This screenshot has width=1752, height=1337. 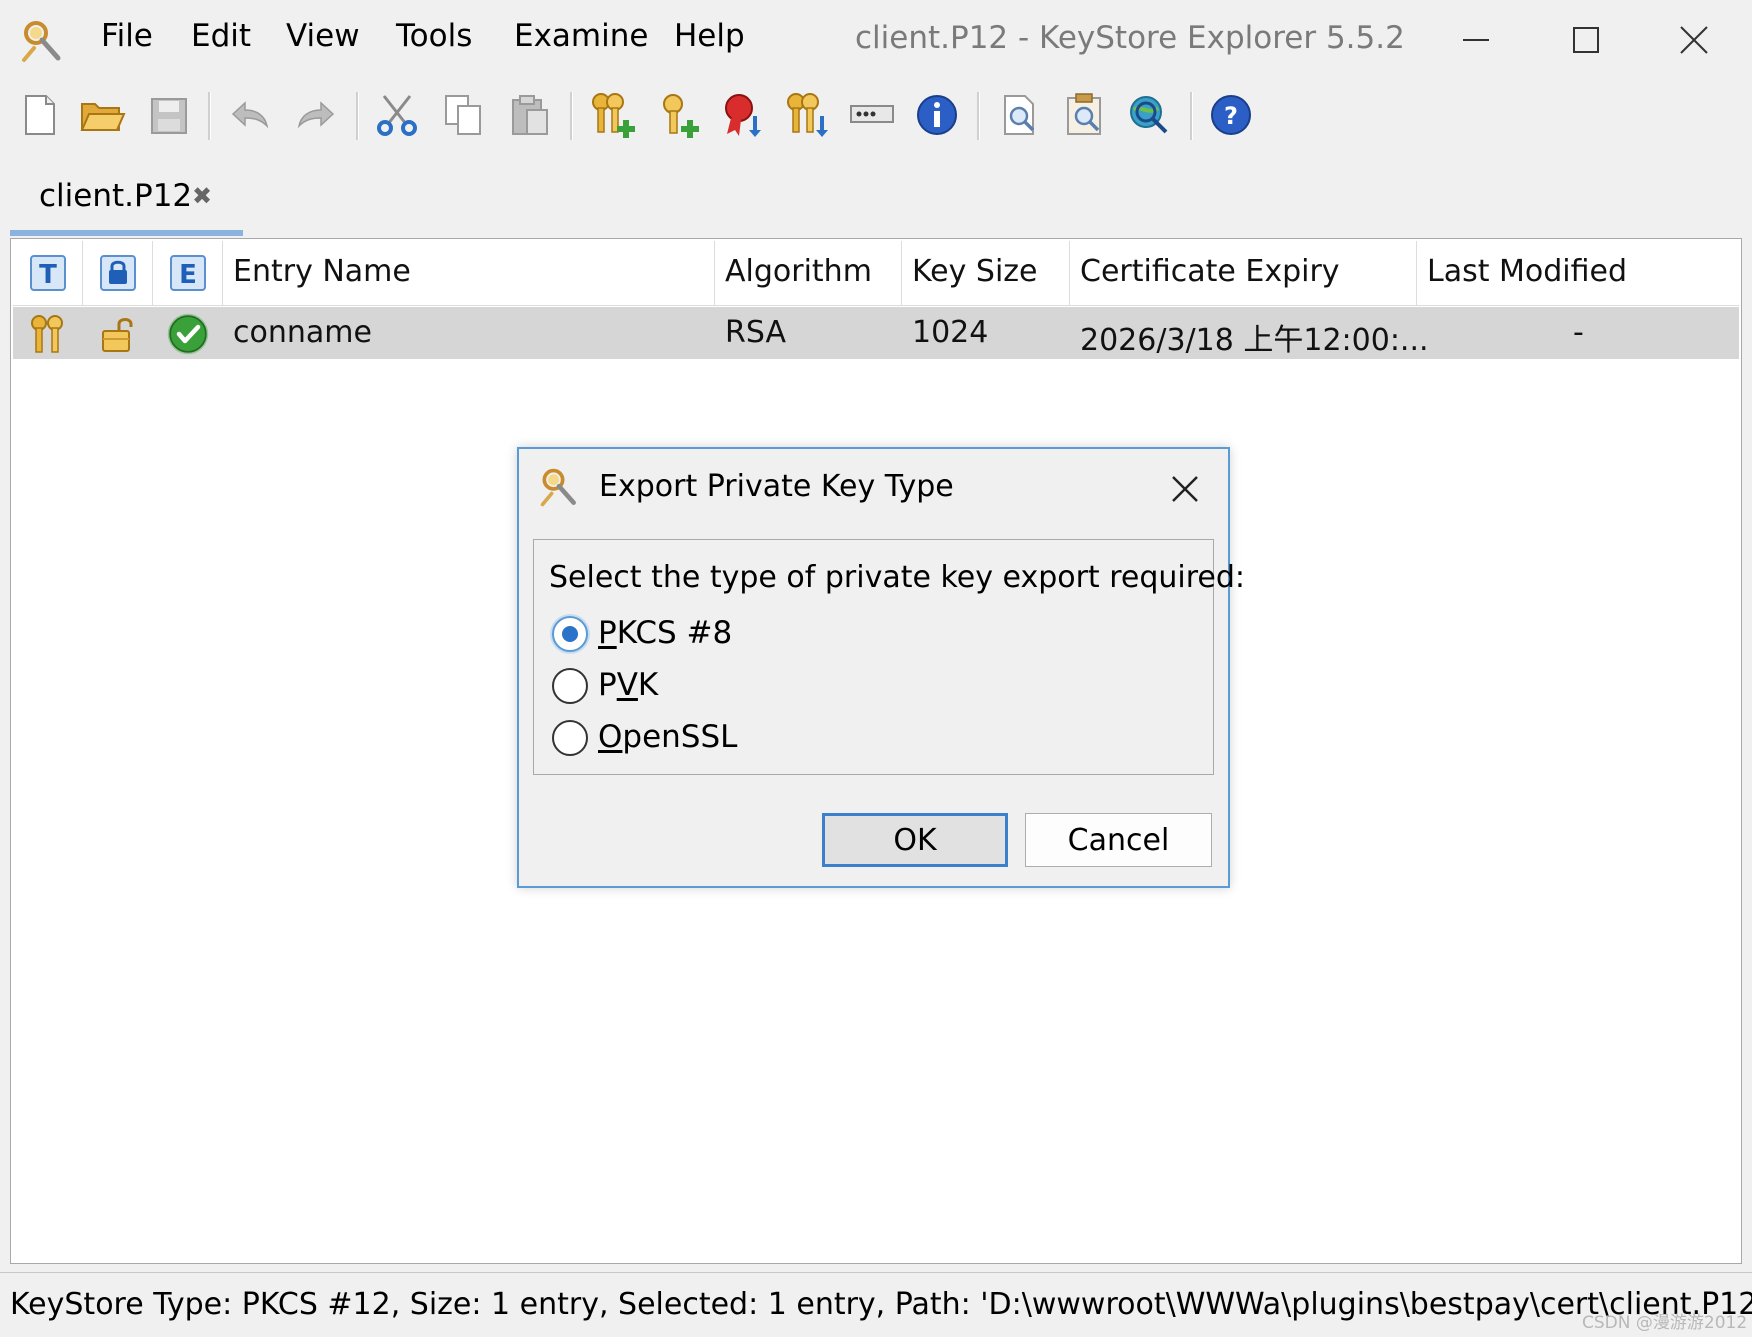 What do you see at coordinates (742, 115) in the screenshot?
I see `import-trusted-certificate-icon` at bounding box center [742, 115].